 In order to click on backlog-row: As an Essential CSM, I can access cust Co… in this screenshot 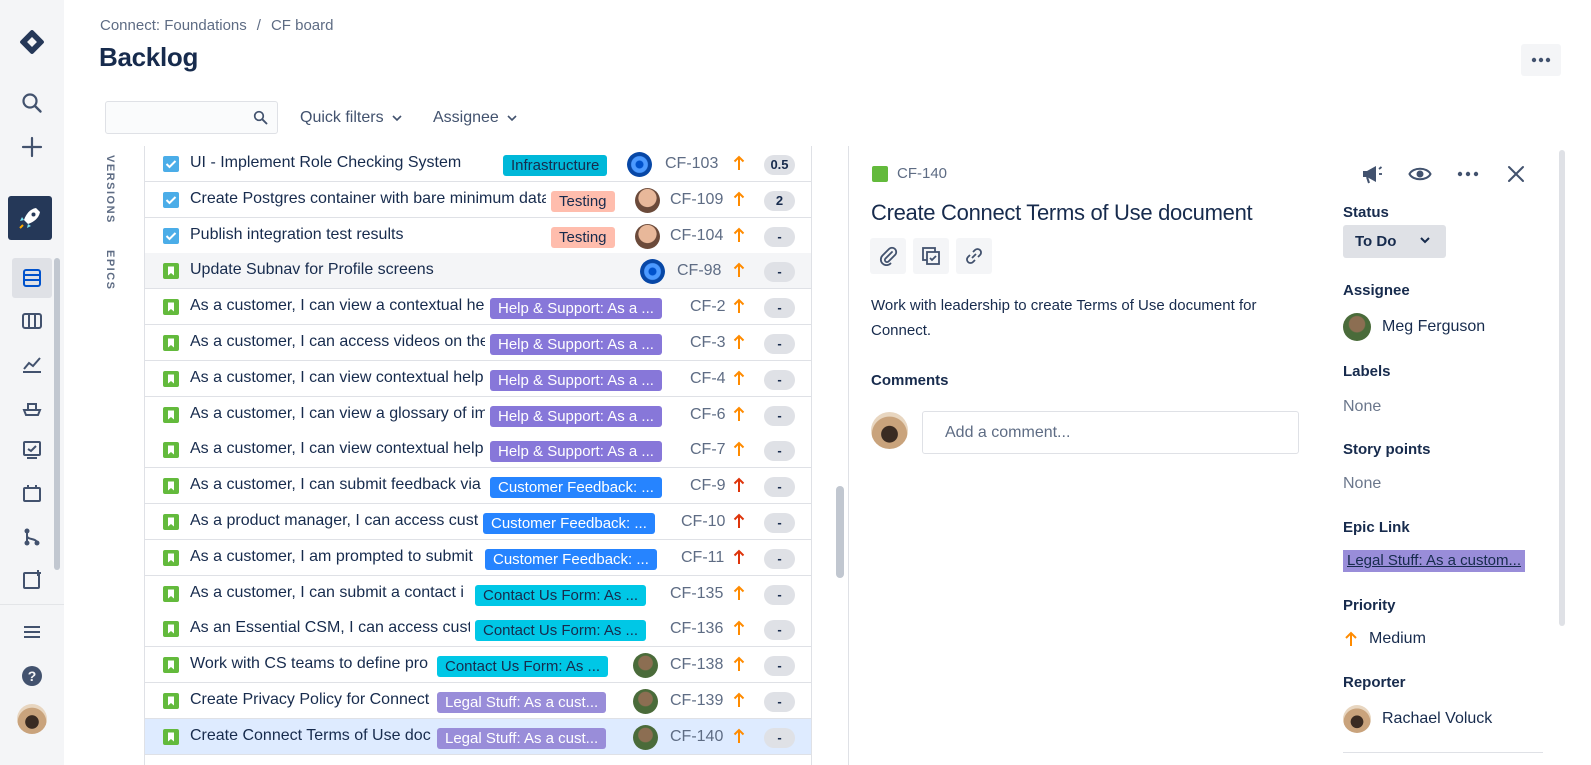, I will do `click(478, 629)`.